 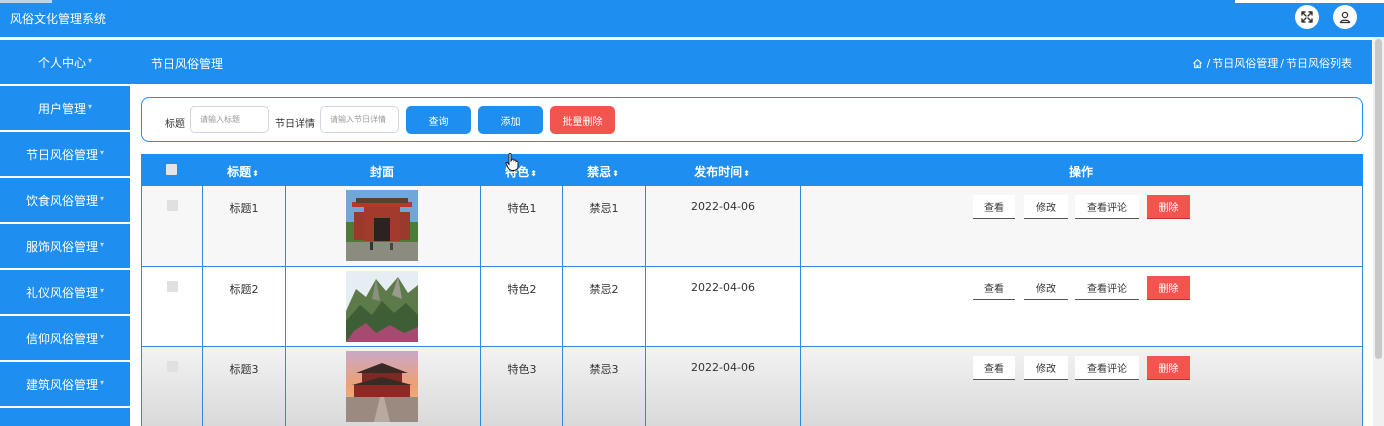 I want to click on column-header-cover: 封面, so click(x=382, y=172).